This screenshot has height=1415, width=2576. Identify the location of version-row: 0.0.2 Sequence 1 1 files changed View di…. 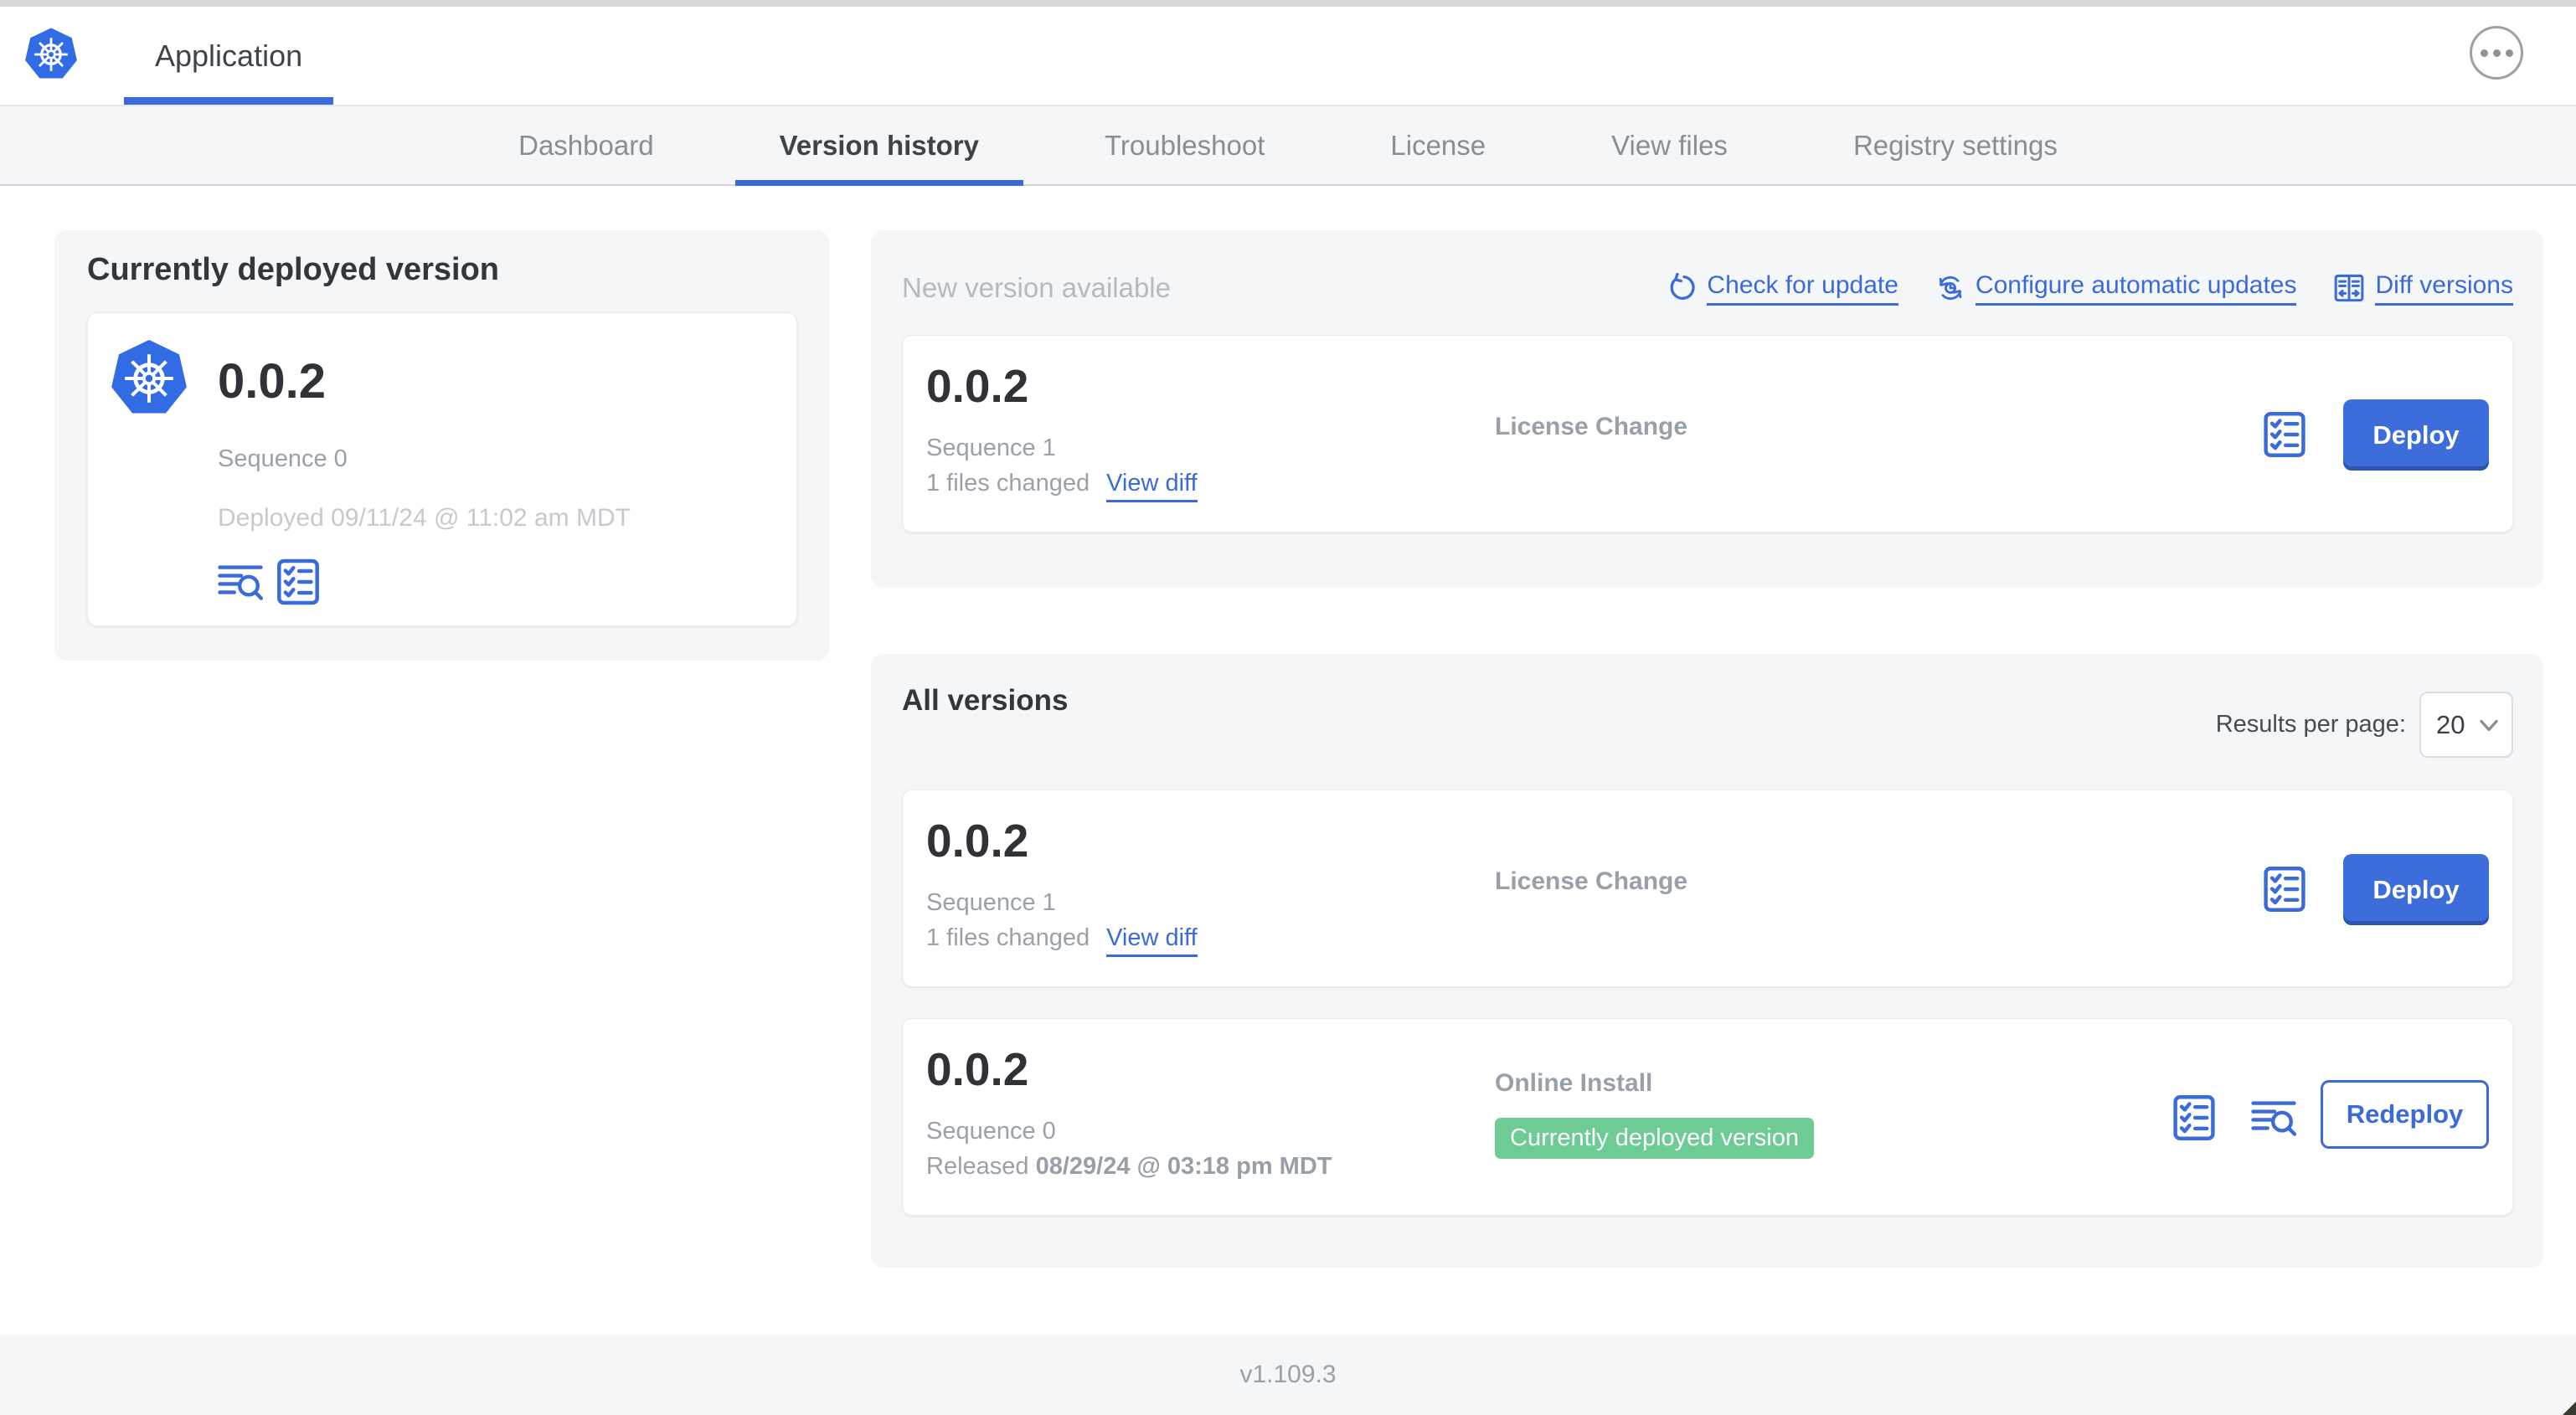
(1707, 888).